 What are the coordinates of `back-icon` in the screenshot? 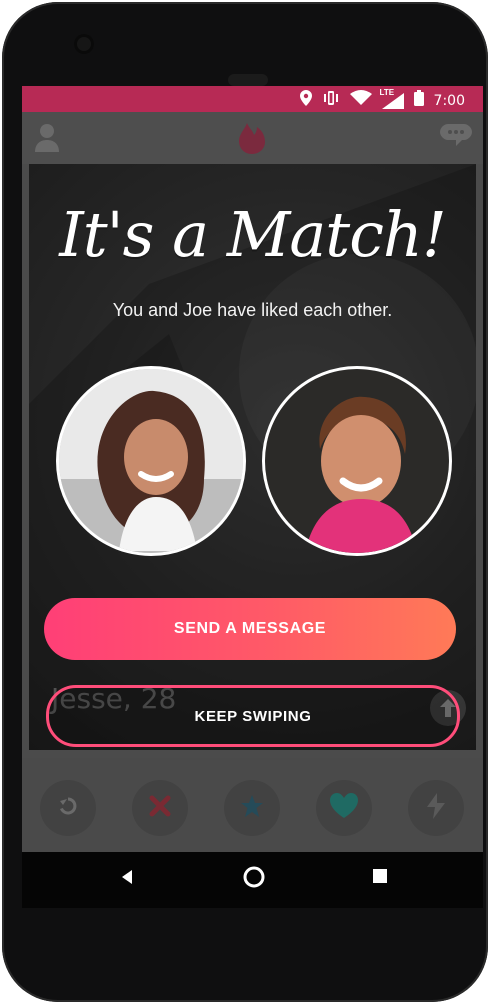 It's located at (127, 879).